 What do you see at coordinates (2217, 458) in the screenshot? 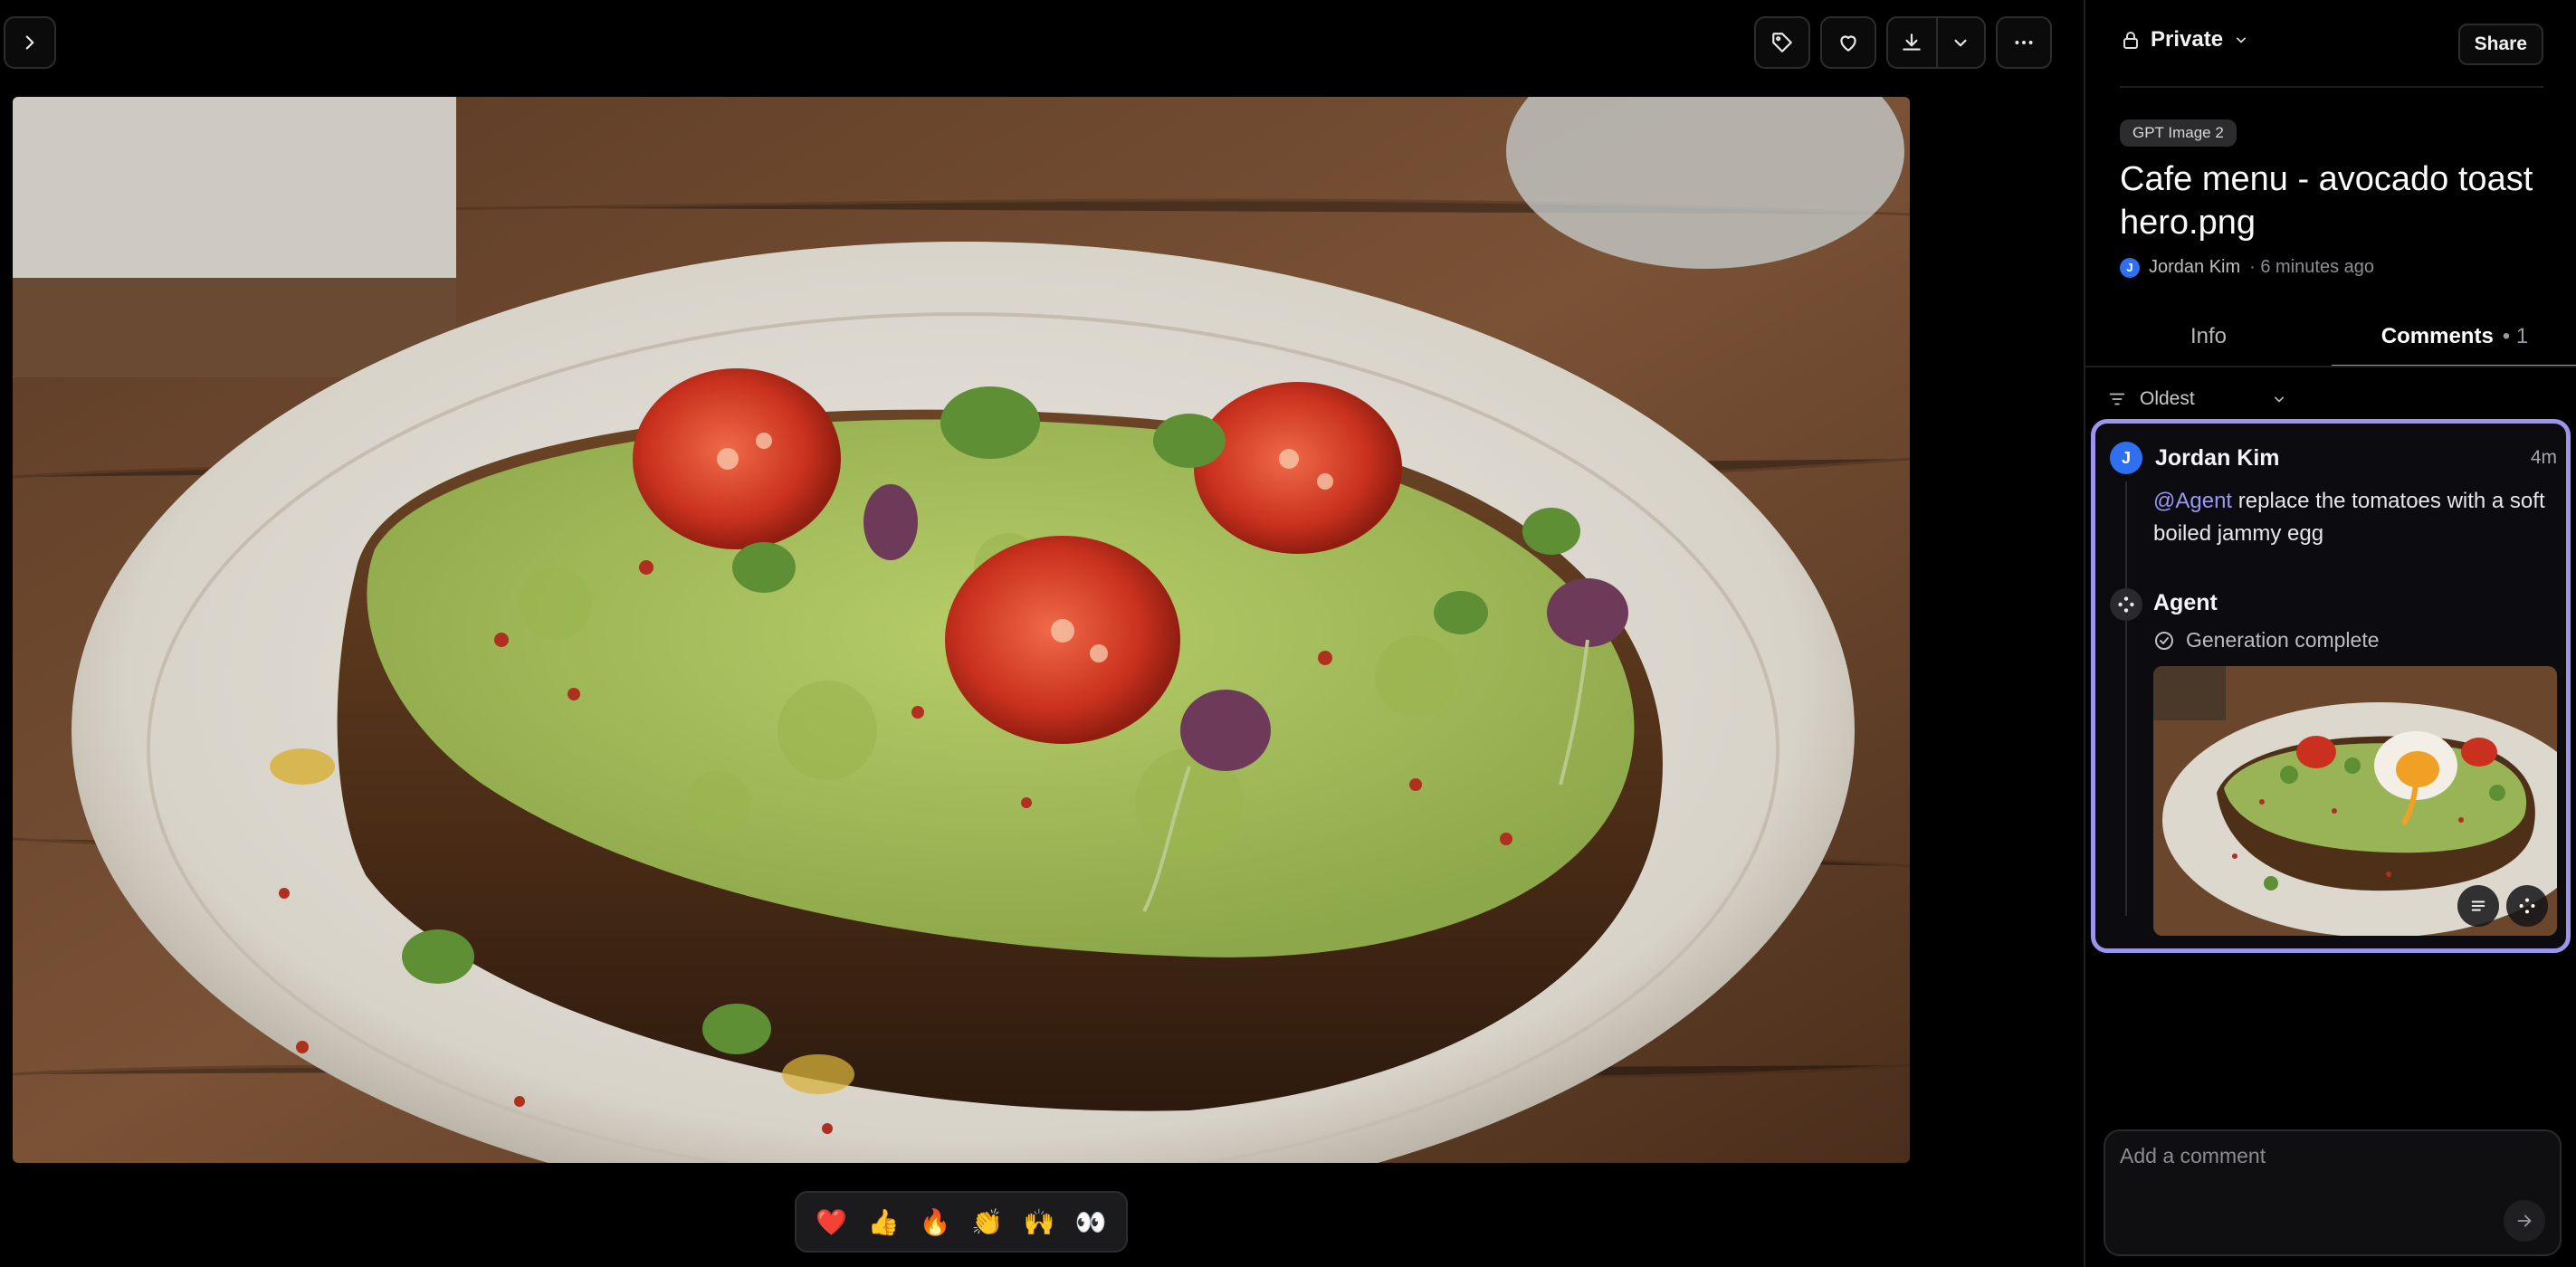
I see `comment-author: Jordan Kim` at bounding box center [2217, 458].